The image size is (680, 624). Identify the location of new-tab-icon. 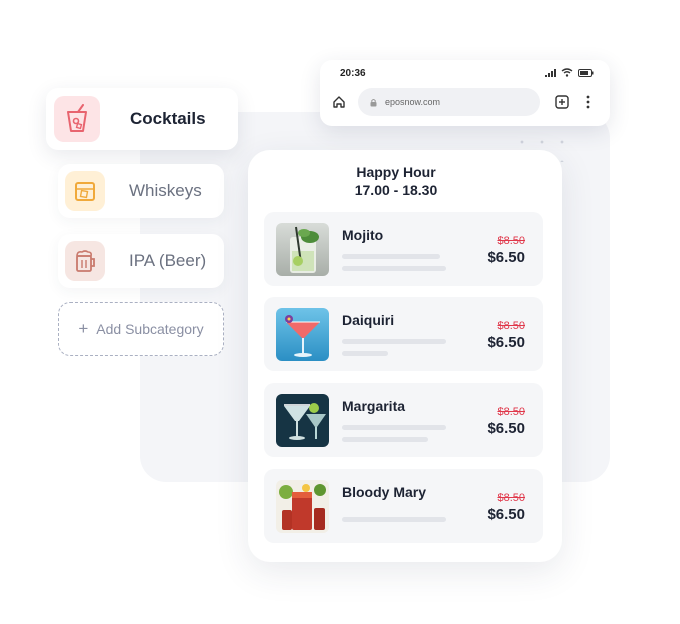
(562, 102).